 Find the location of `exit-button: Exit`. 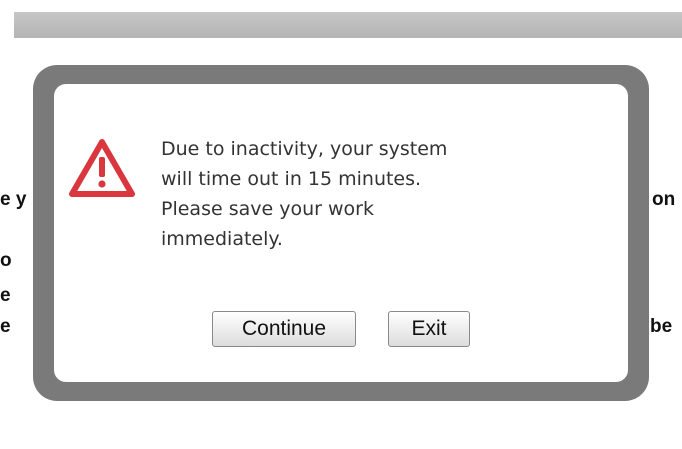

exit-button: Exit is located at coordinates (429, 329).